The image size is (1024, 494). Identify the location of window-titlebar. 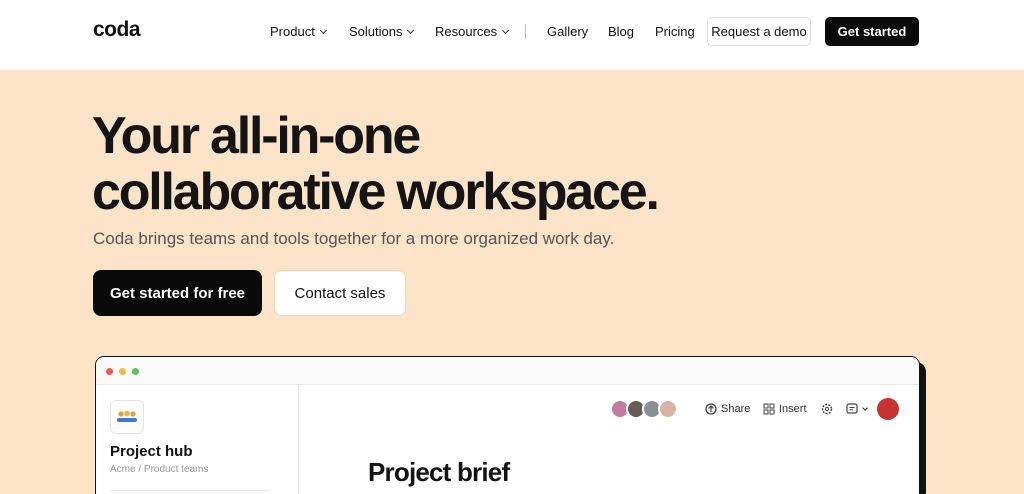
(507, 371).